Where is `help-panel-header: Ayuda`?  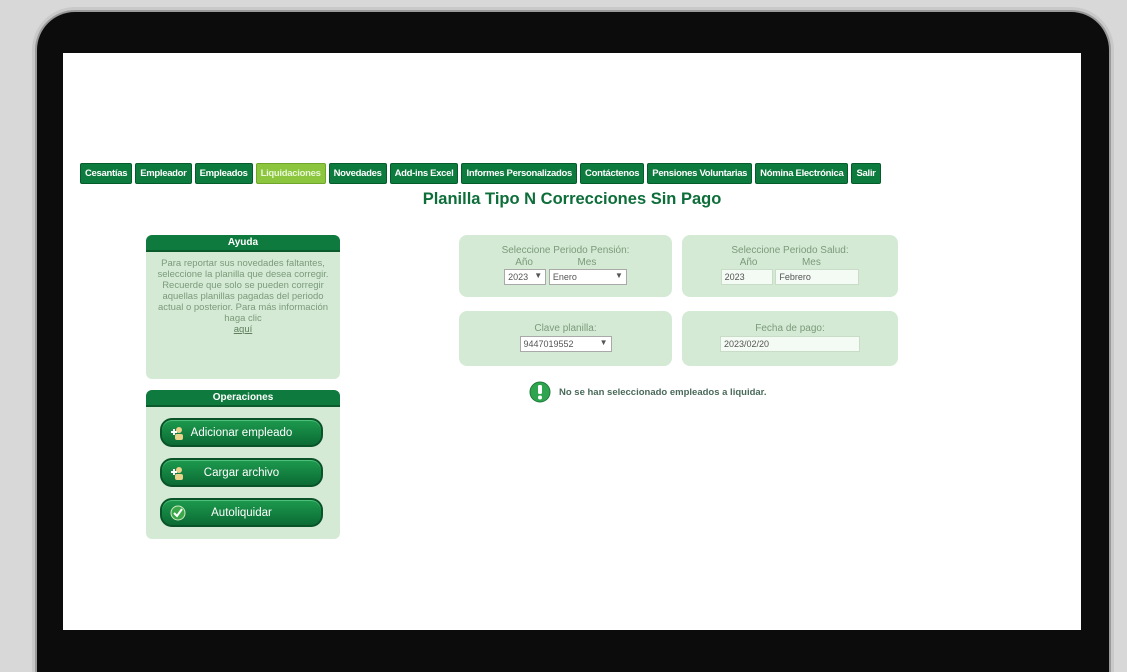
help-panel-header: Ayuda is located at coordinates (243, 243).